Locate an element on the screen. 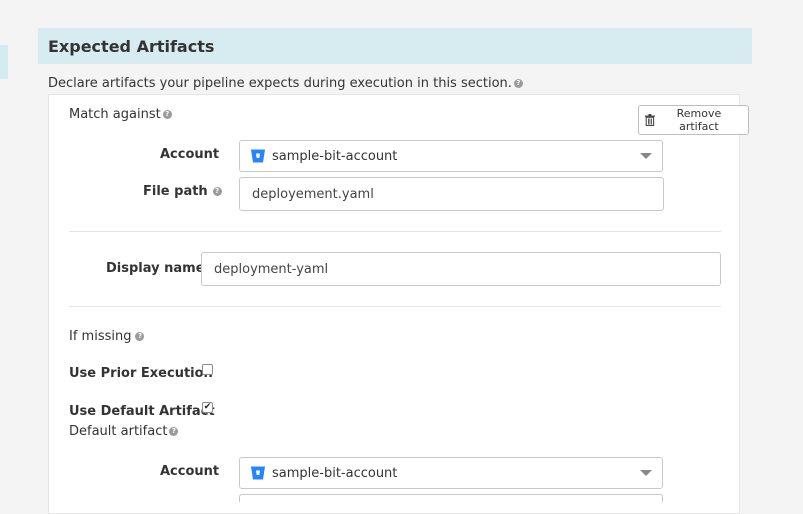  section-title: Expected Artifacts is located at coordinates (131, 46).